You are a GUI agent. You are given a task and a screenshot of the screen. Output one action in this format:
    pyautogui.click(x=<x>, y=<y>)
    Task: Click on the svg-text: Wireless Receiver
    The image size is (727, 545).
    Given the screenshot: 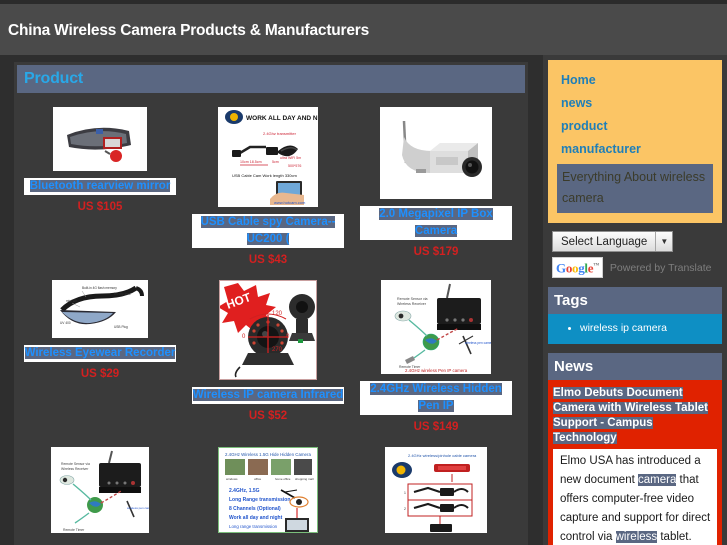 What is the action you would take?
    pyautogui.click(x=75, y=469)
    